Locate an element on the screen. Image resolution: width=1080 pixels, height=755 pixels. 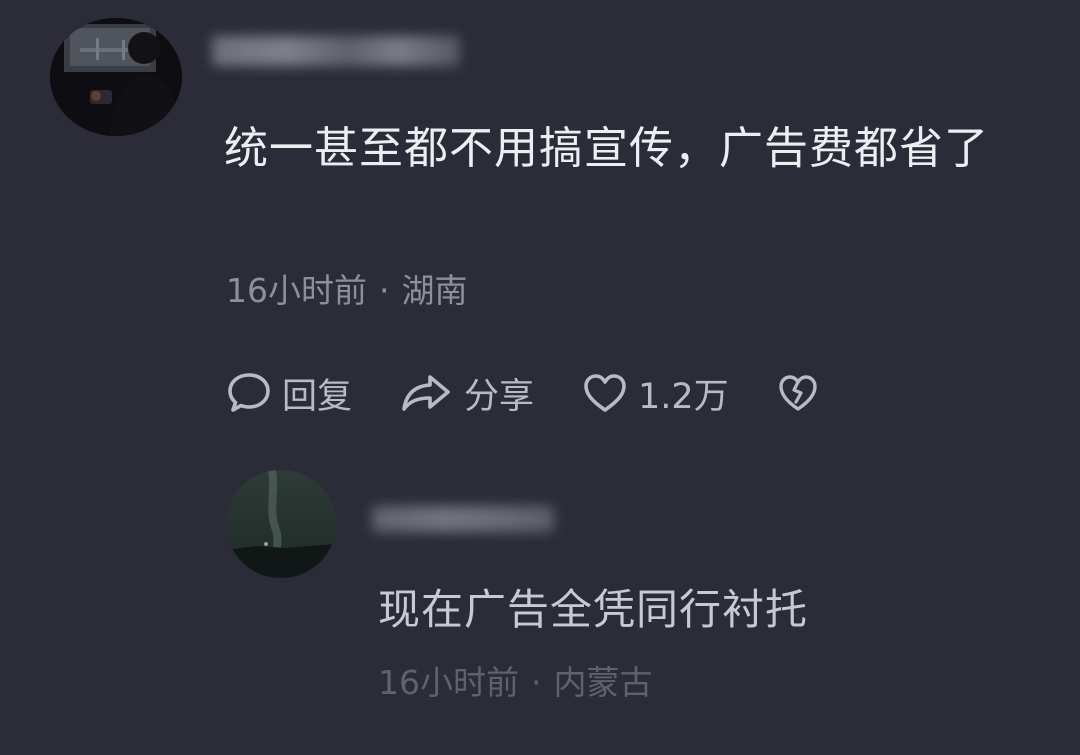
reply-meta: 16小时前 · 内蒙古 is located at coordinates (515, 683).